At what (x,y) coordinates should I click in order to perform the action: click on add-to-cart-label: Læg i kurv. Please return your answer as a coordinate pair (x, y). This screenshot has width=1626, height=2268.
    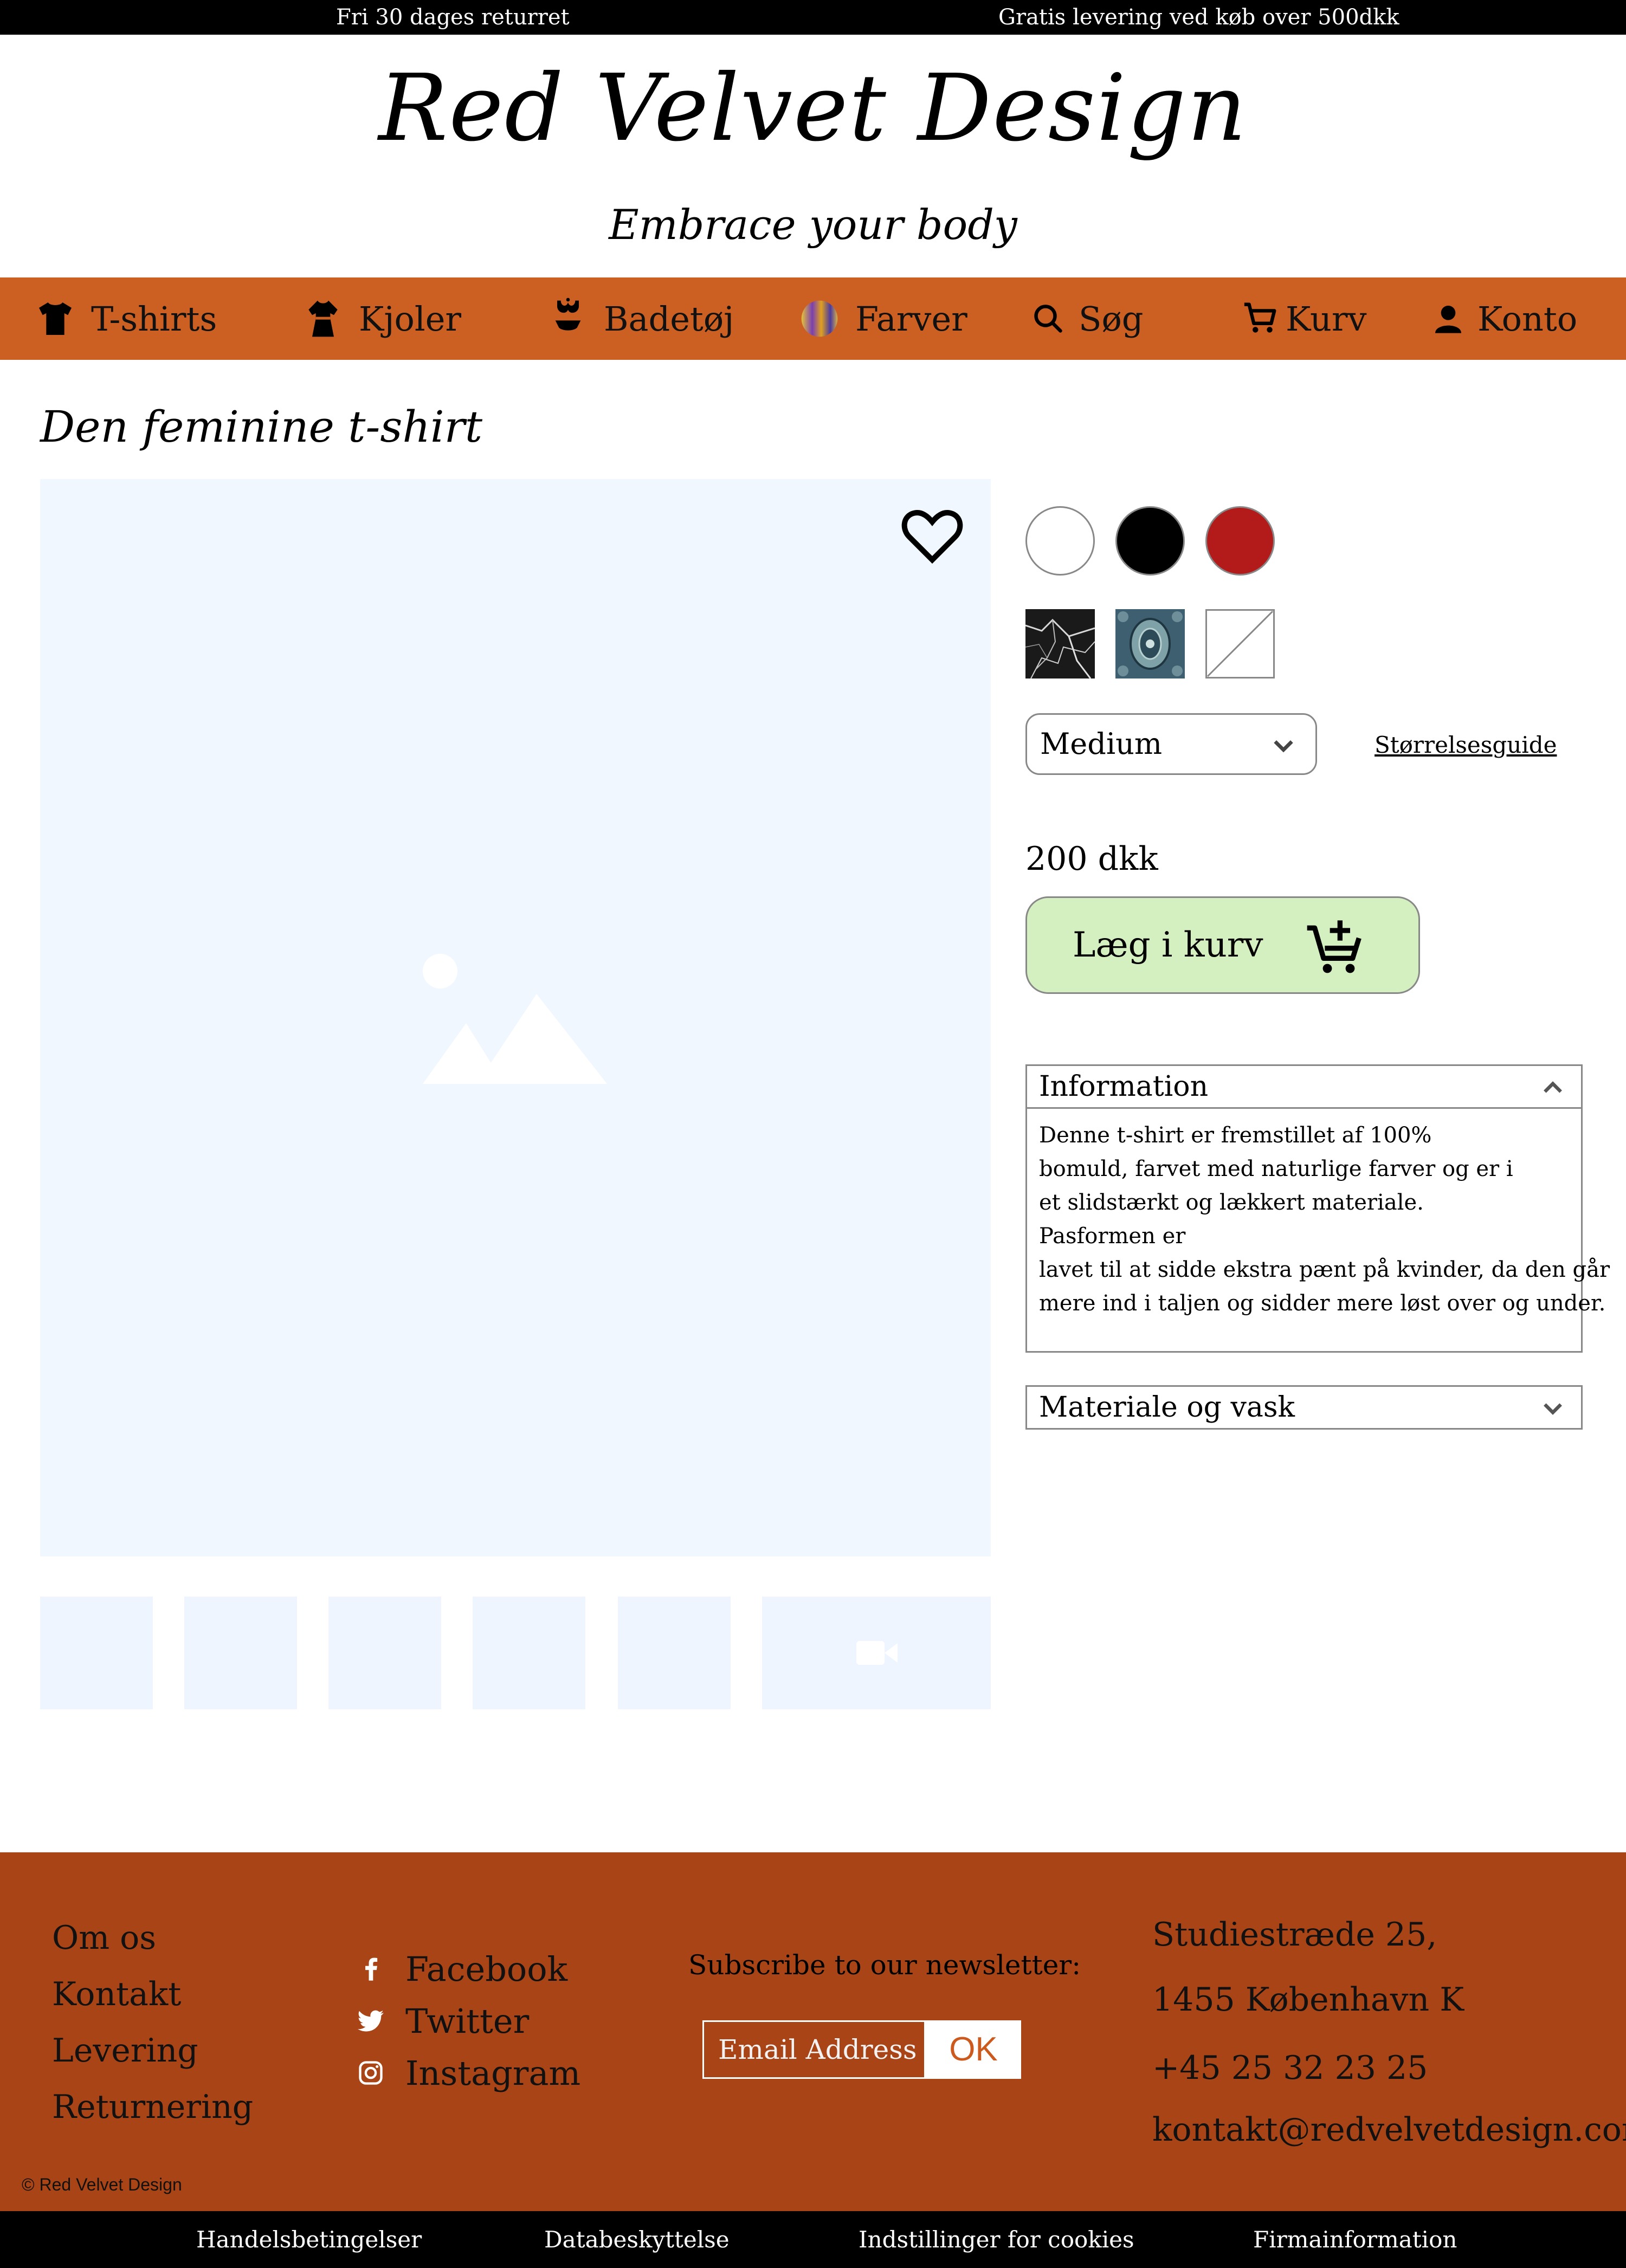
    Looking at the image, I should click on (1168, 945).